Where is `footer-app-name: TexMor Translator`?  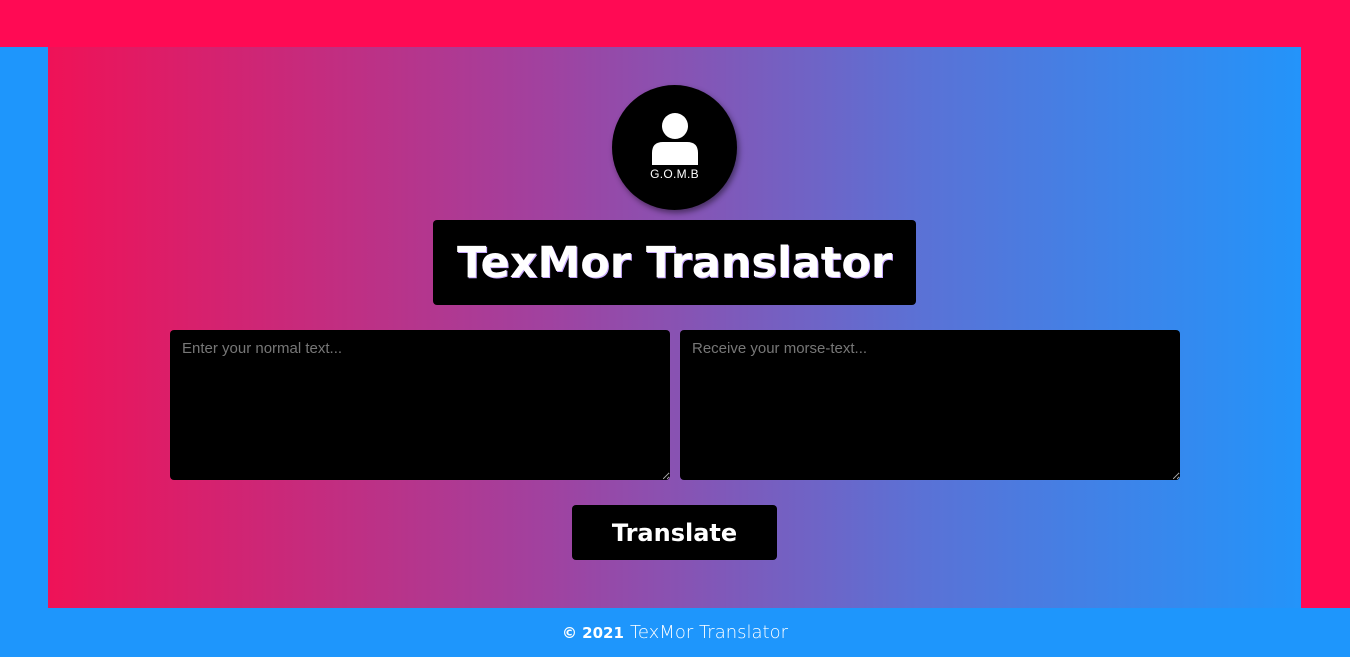 footer-app-name: TexMor Translator is located at coordinates (709, 632).